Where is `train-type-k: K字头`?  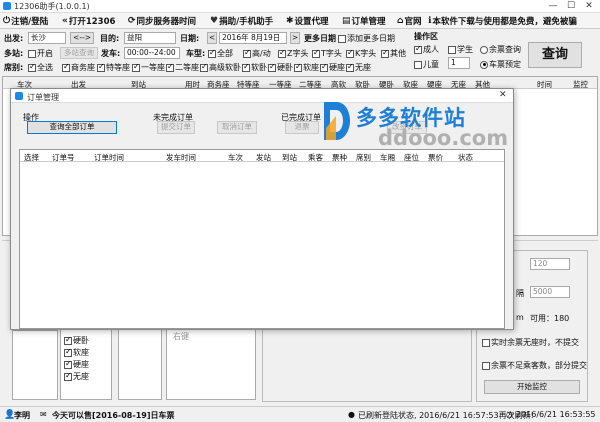 train-type-k: K字头 is located at coordinates (361, 53).